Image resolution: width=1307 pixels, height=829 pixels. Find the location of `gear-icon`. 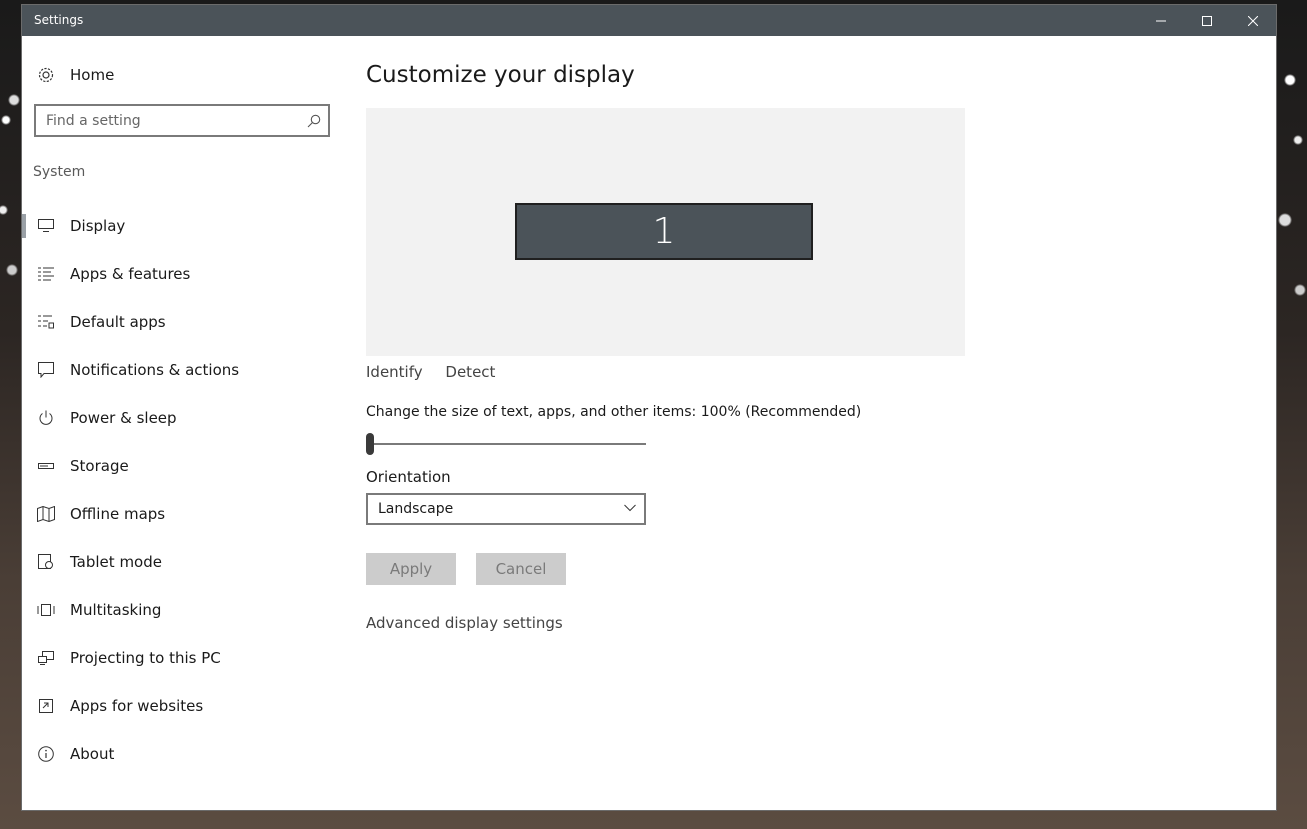

gear-icon is located at coordinates (46, 75).